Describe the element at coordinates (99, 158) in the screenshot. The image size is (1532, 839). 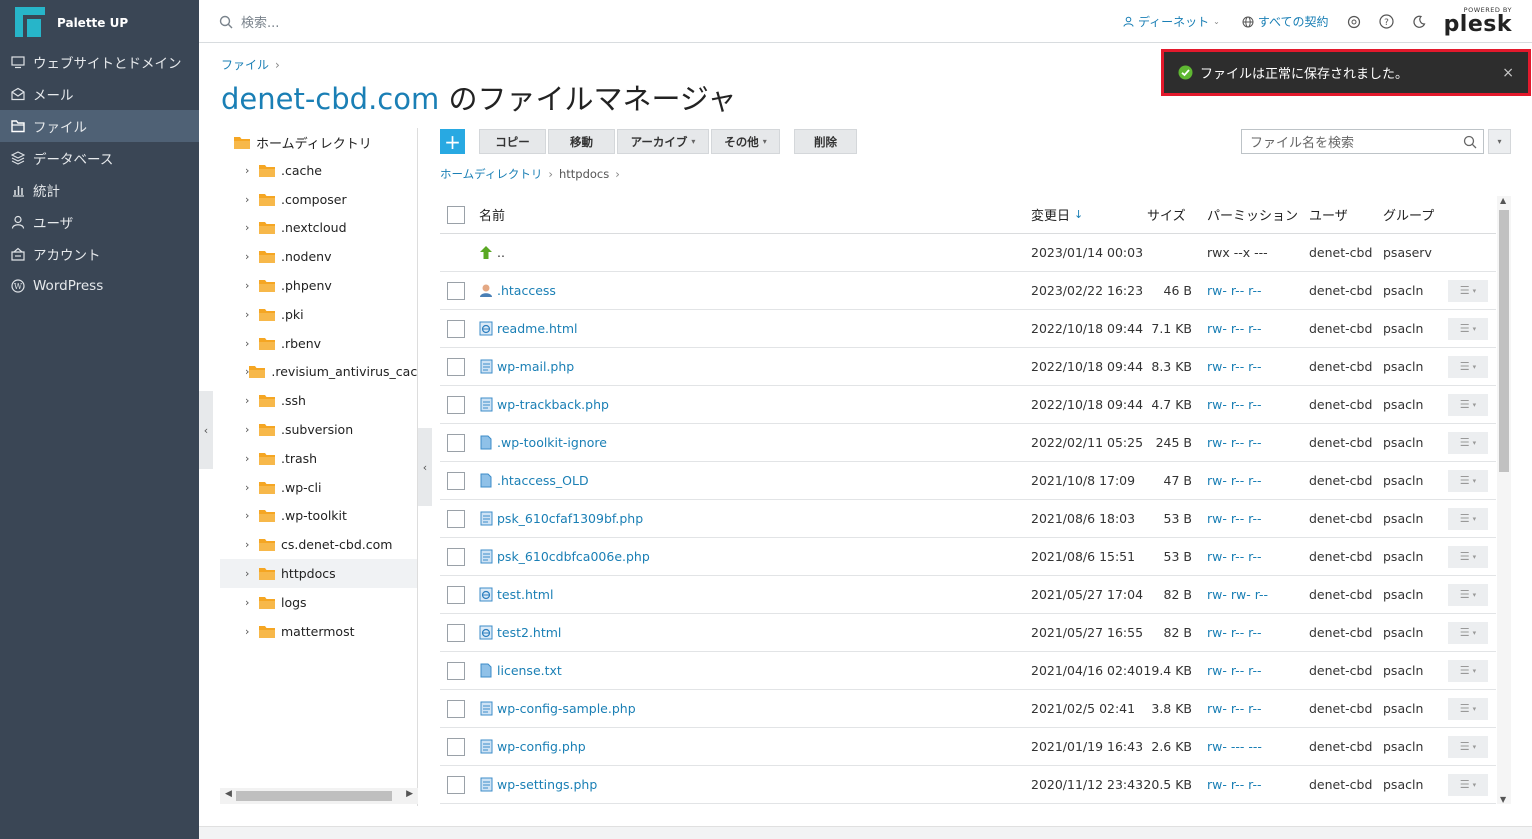
I see `sidebar-item-3: データベース` at that location.